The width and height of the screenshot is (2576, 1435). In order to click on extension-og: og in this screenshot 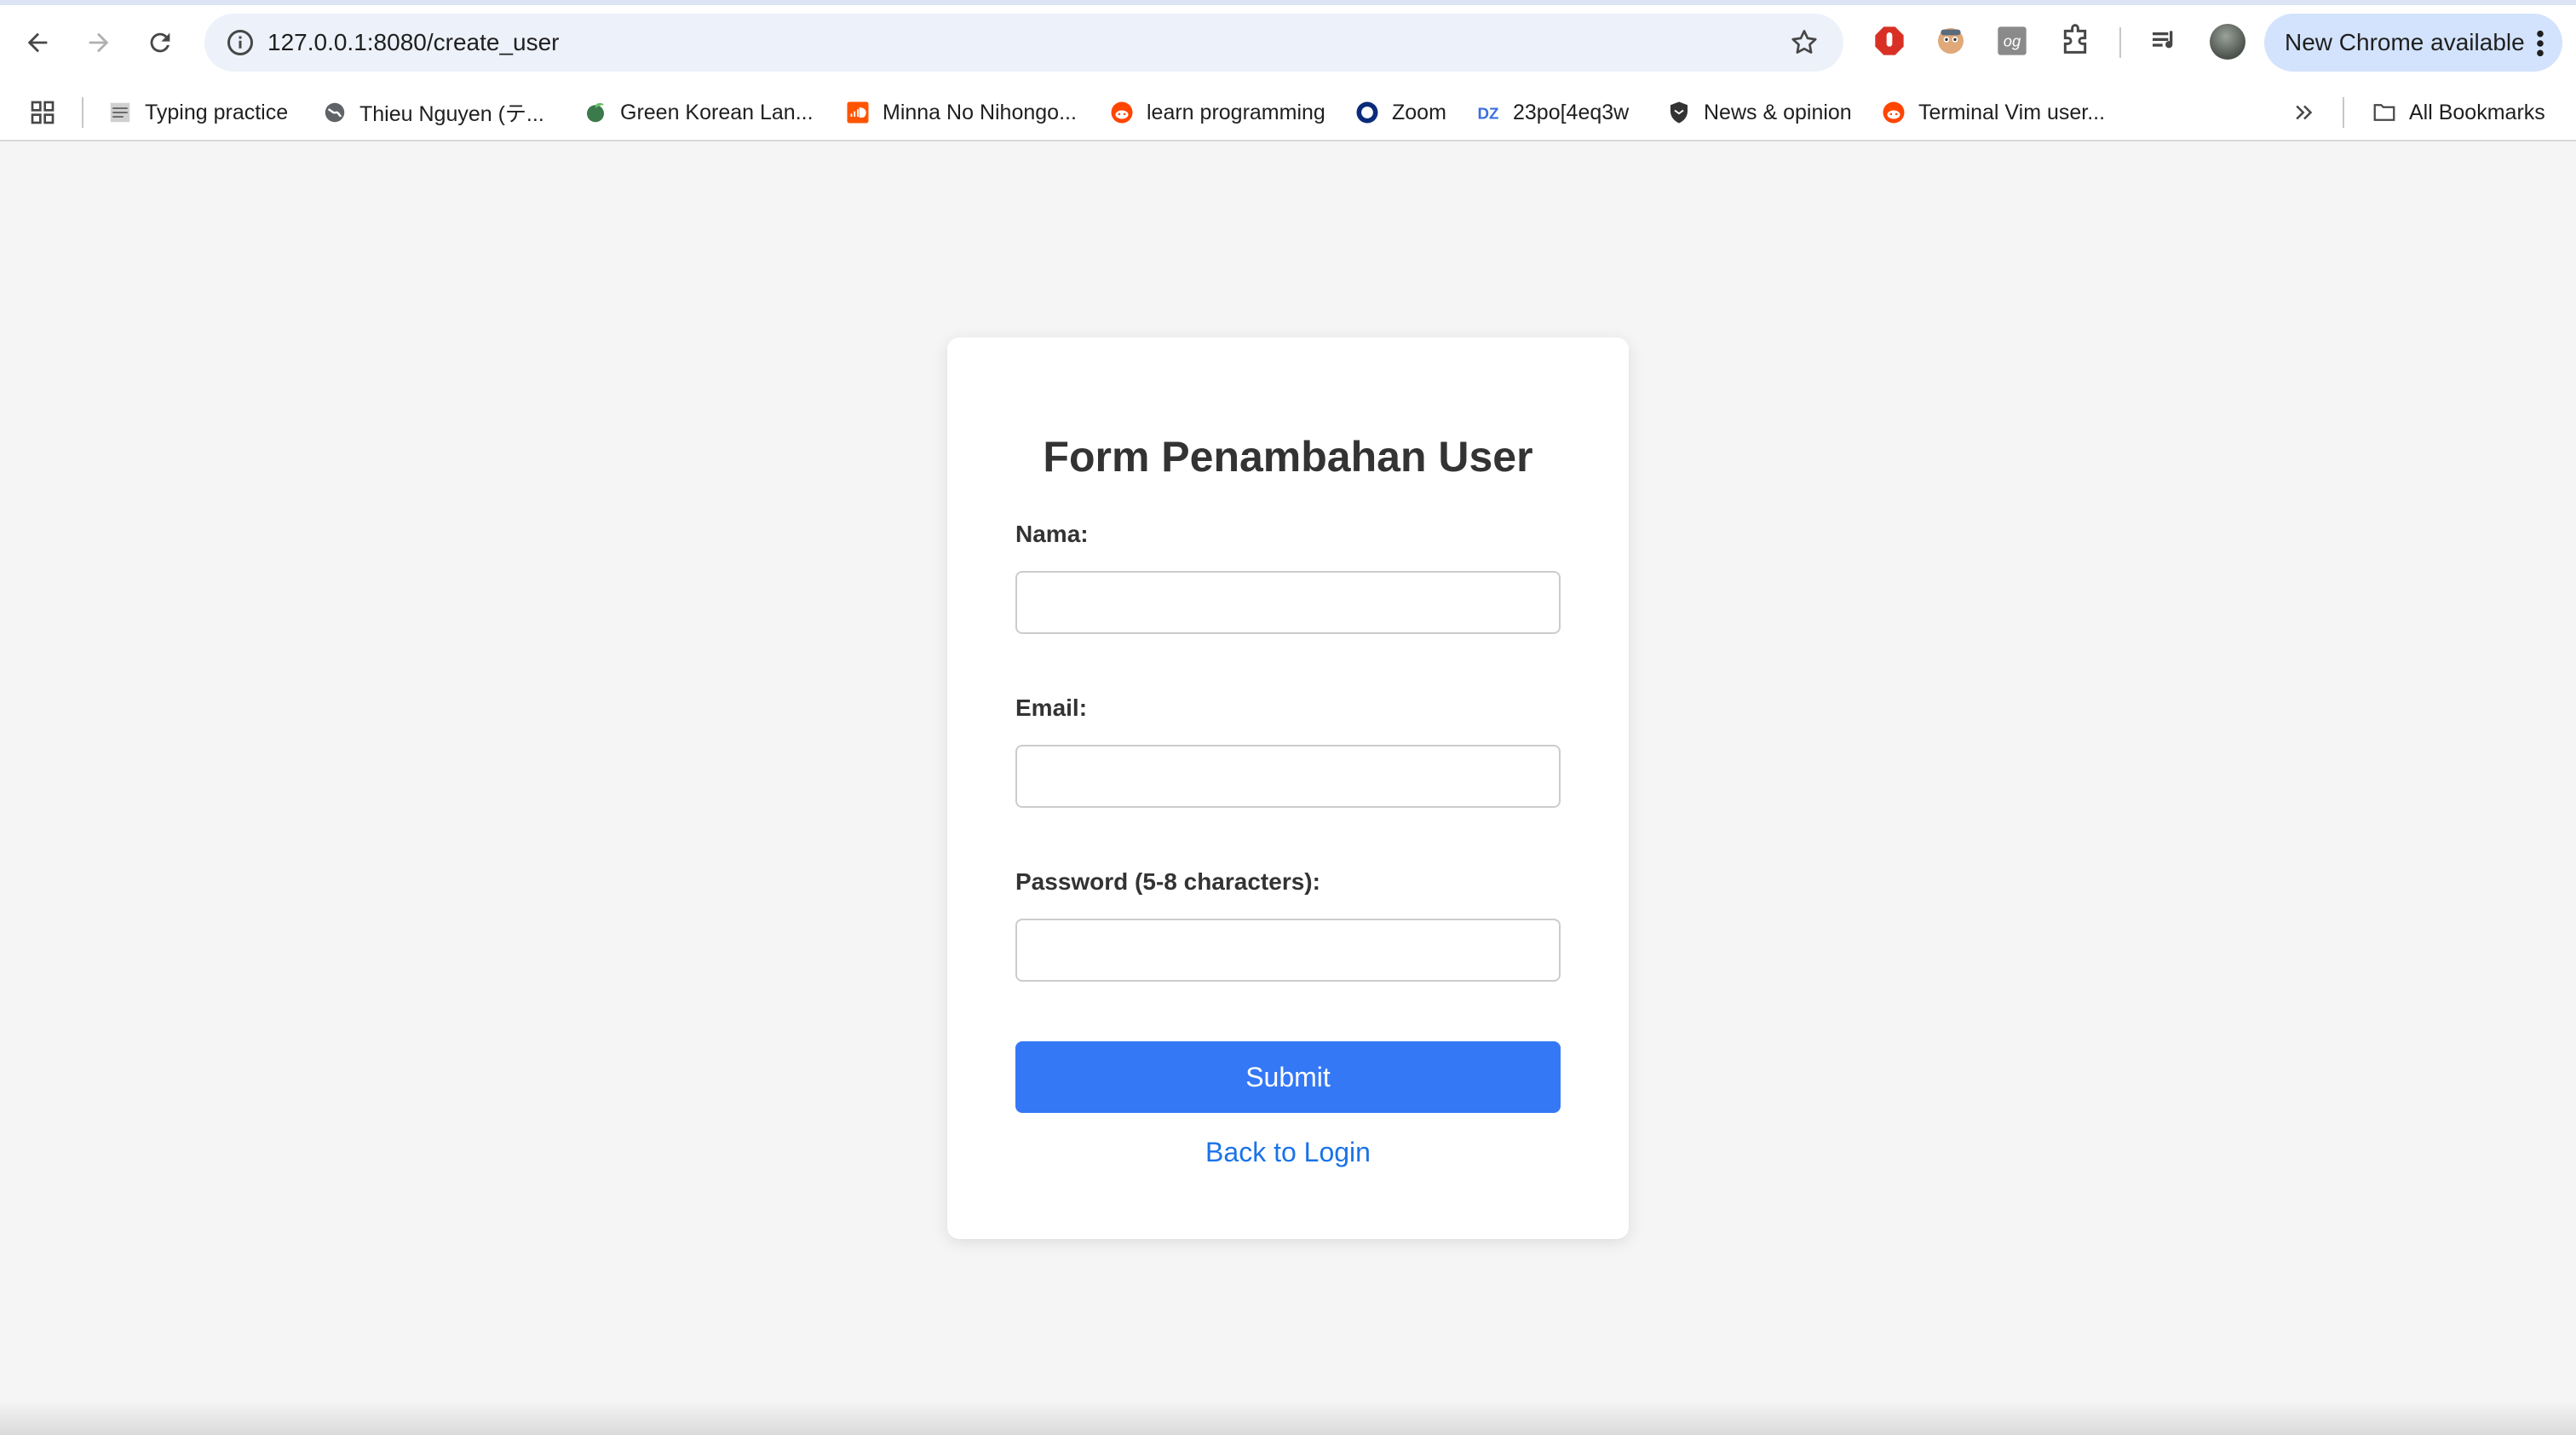, I will do `click(2012, 41)`.